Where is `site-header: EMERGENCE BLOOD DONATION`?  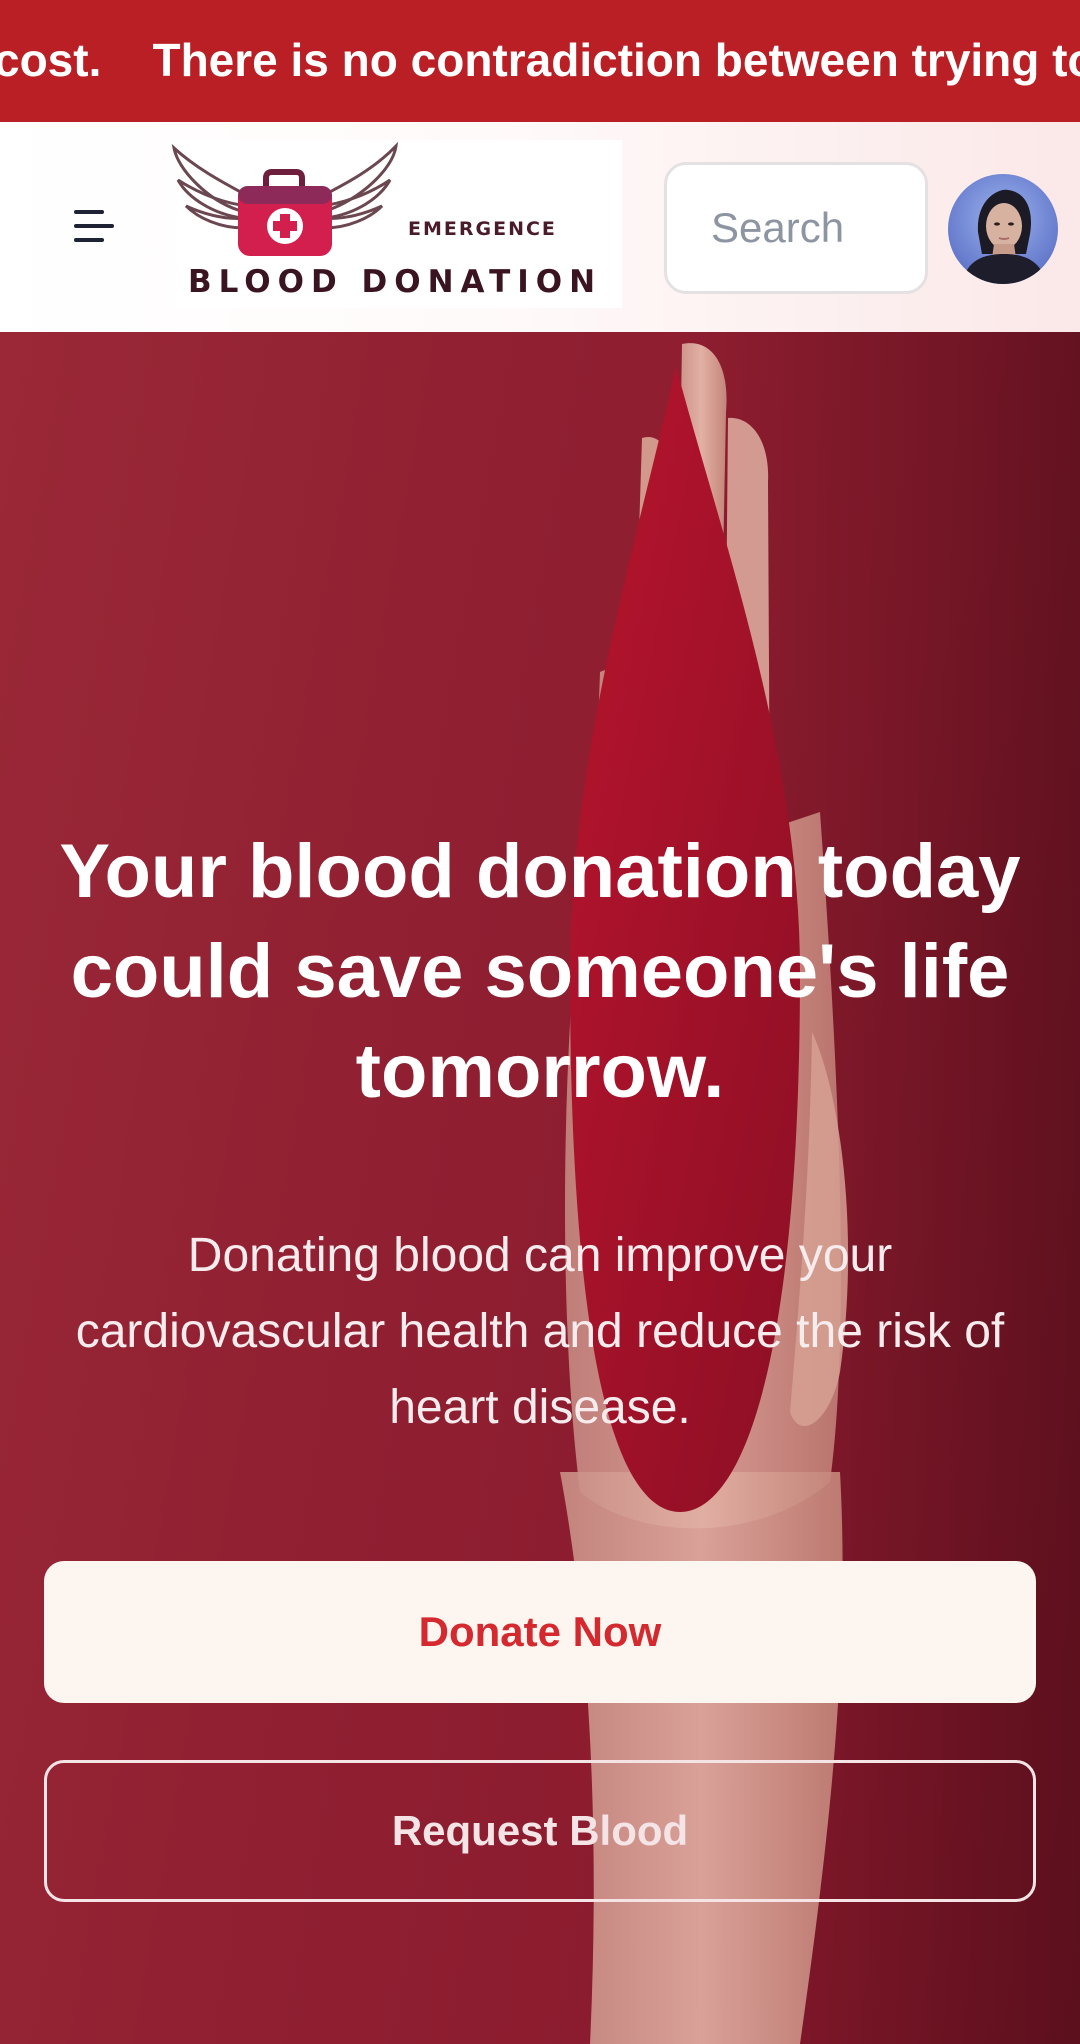
site-header: EMERGENCE BLOOD DONATION is located at coordinates (540, 227).